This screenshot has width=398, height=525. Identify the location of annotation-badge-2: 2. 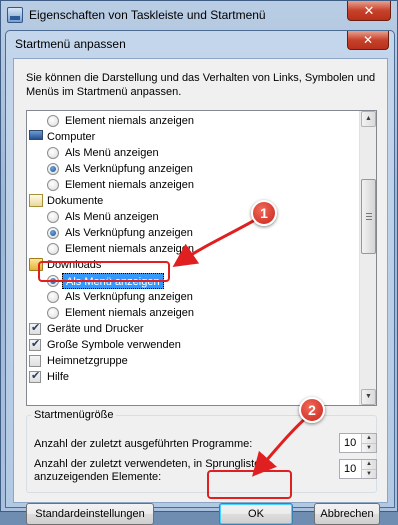
(312, 410).